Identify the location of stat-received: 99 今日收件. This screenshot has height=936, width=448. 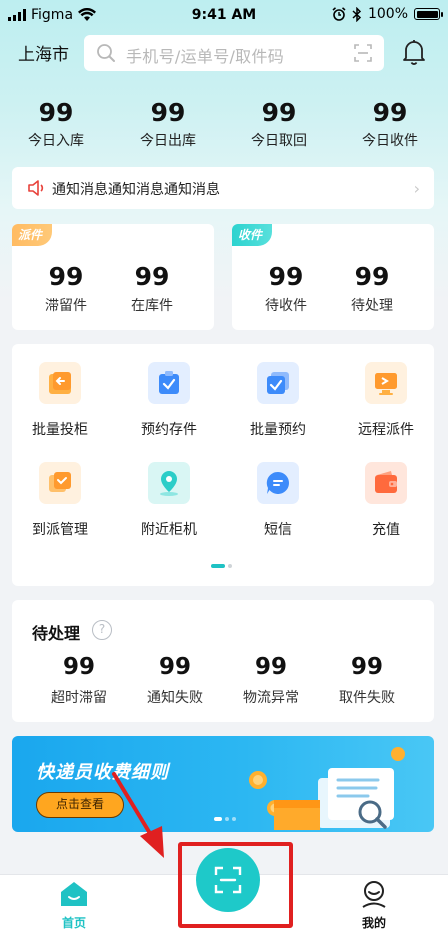
(390, 124).